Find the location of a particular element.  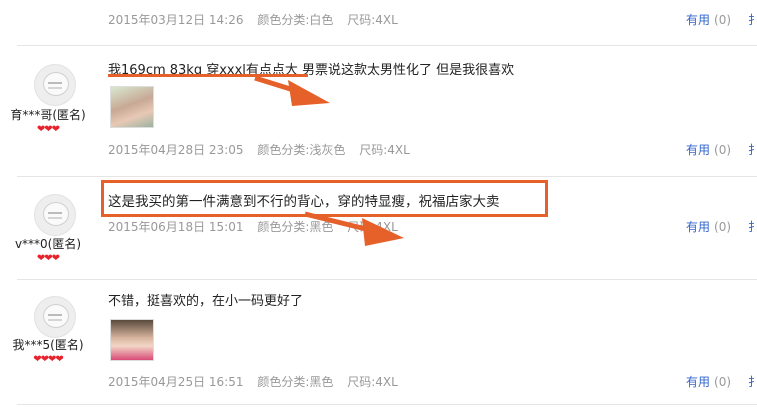

annotation-arrows is located at coordinates (329, 160).